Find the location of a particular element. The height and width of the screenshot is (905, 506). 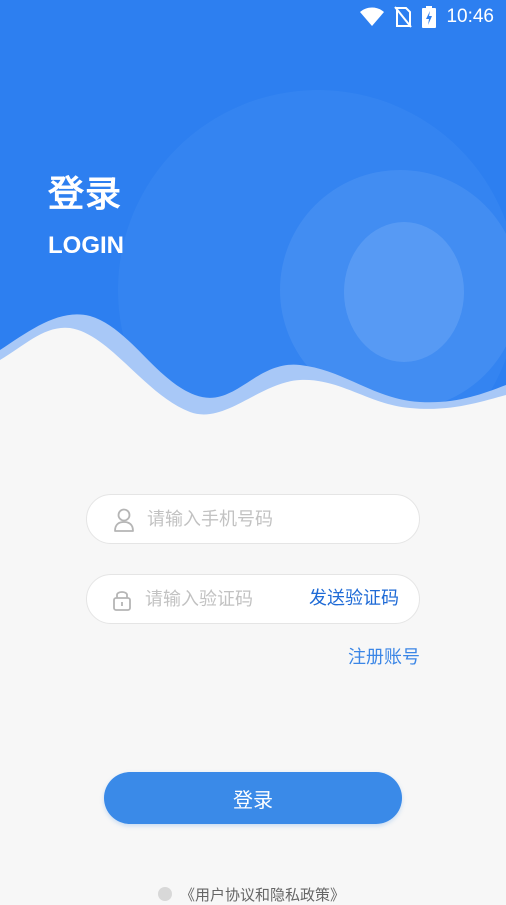

login-button: 登录 is located at coordinates (253, 798).